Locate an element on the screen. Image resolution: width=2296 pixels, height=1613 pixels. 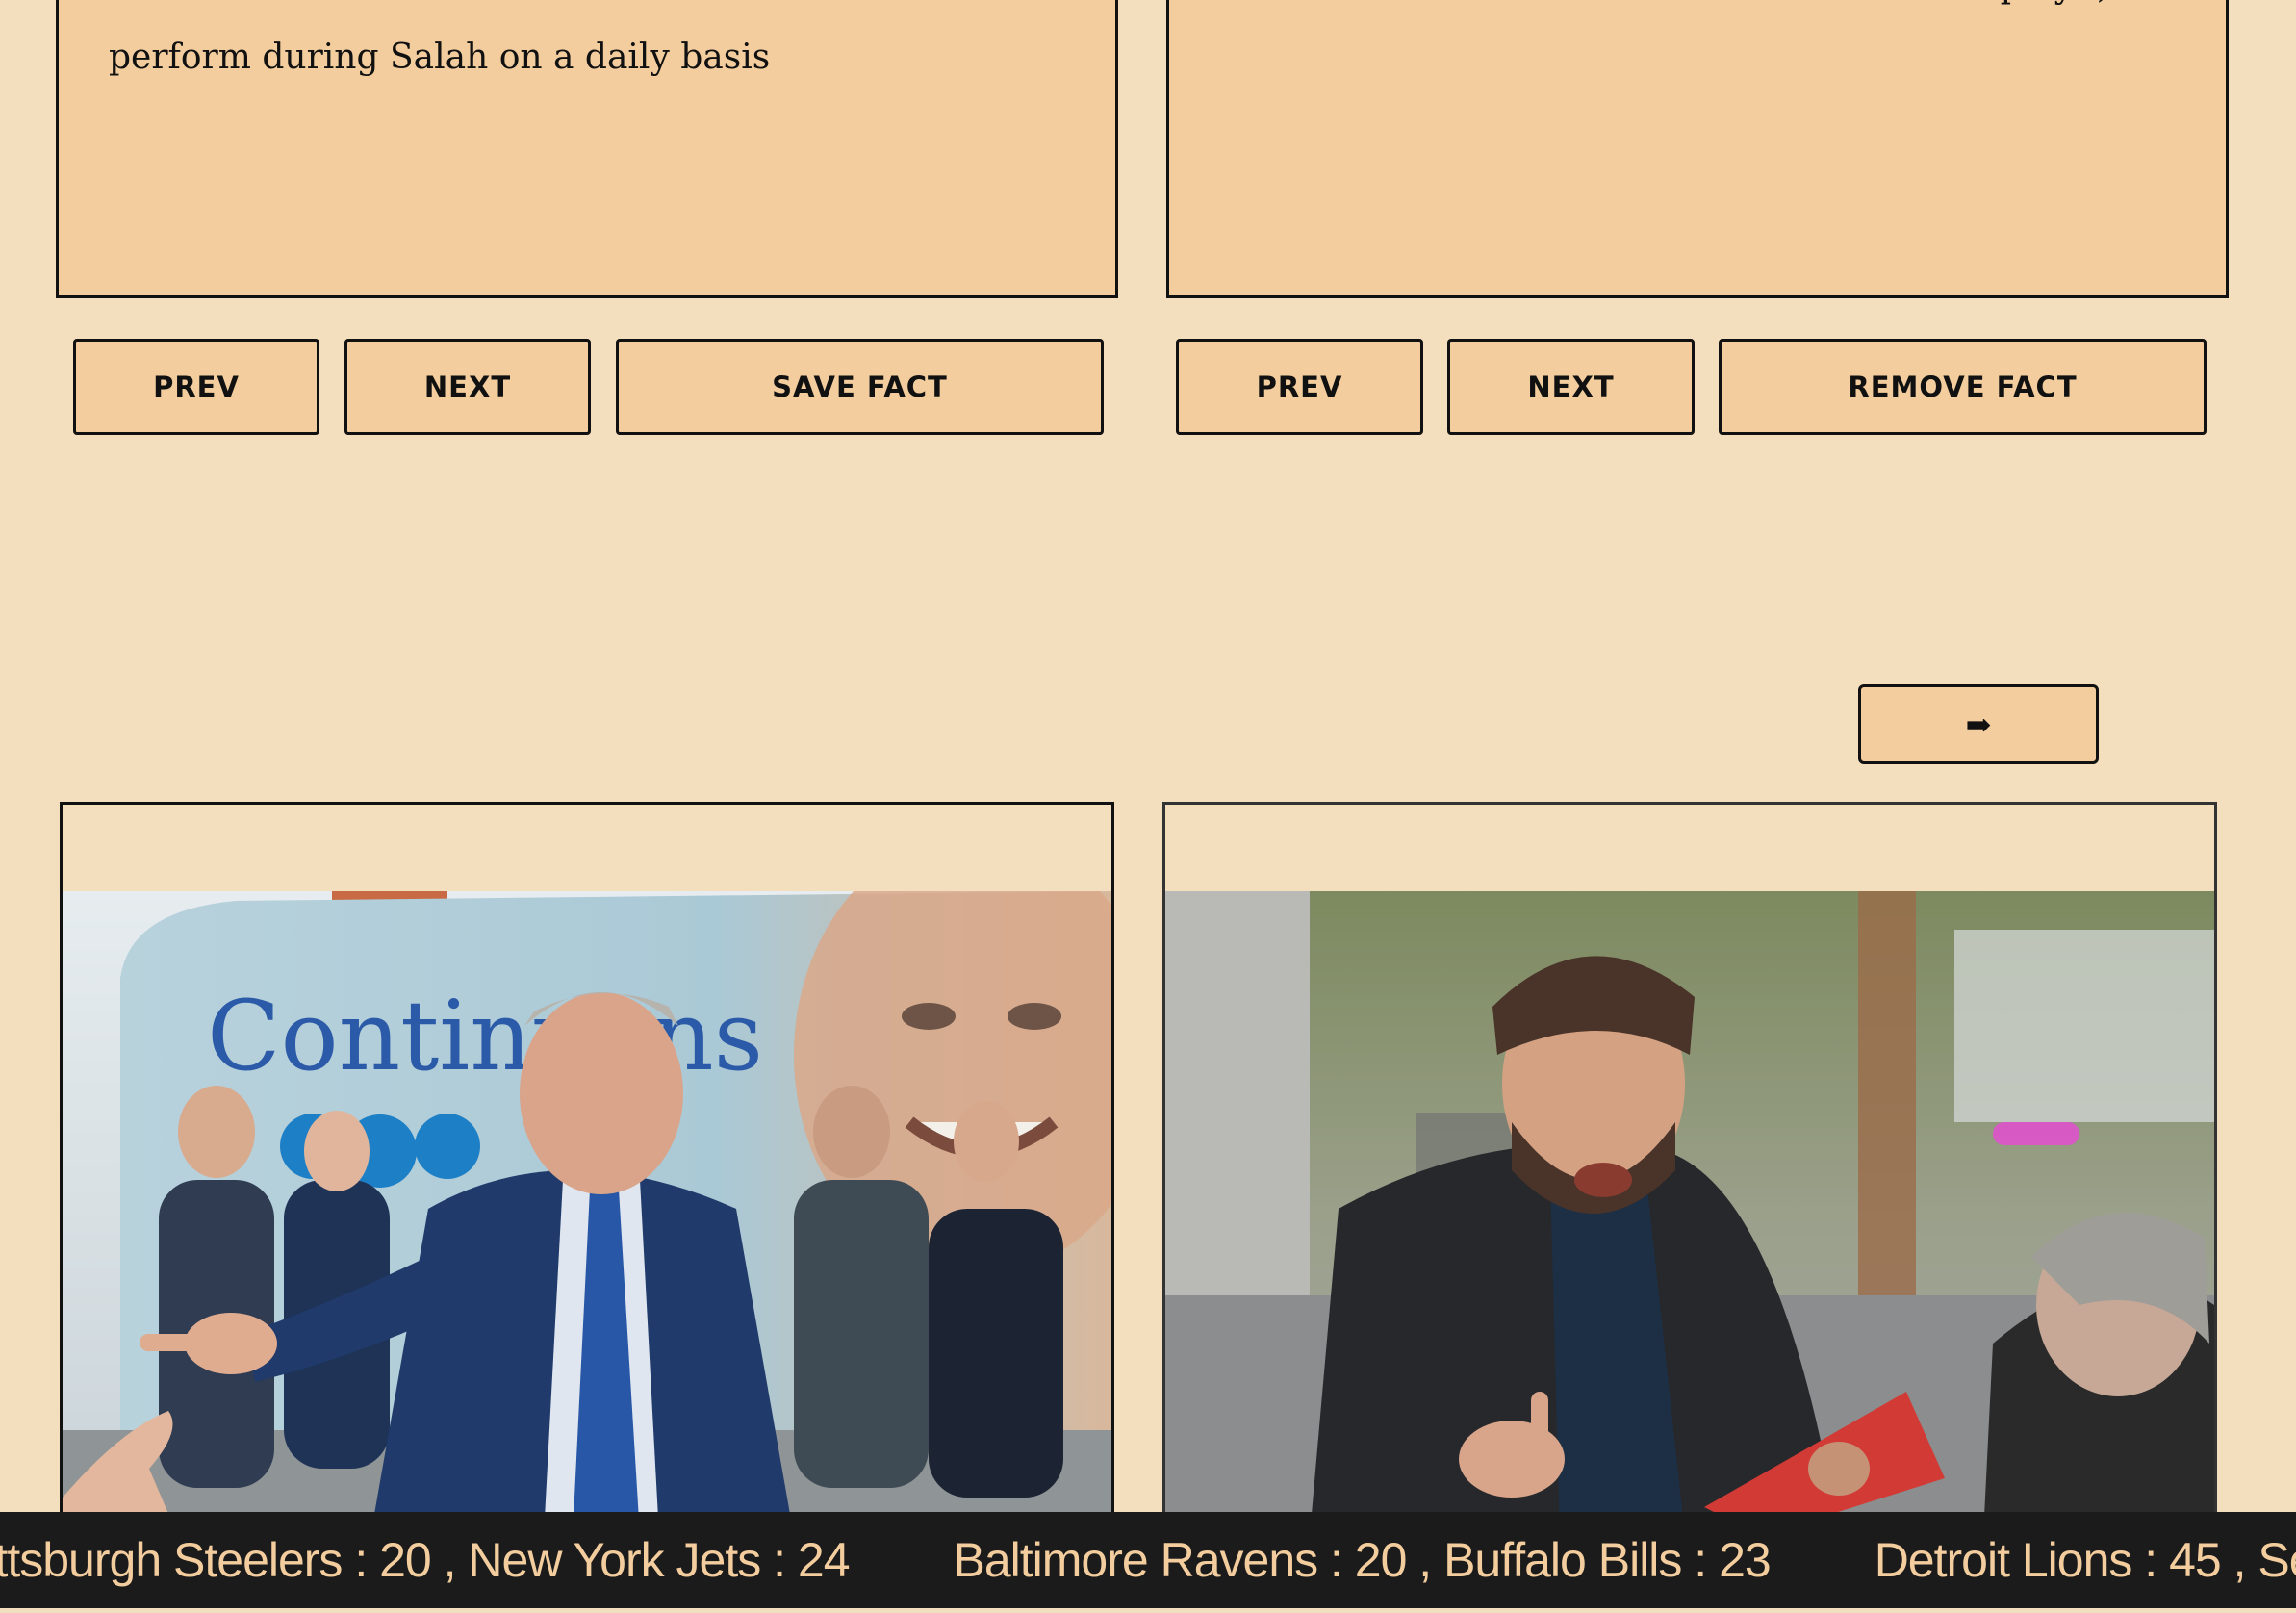
prev-button-right: PREV is located at coordinates (1299, 387).